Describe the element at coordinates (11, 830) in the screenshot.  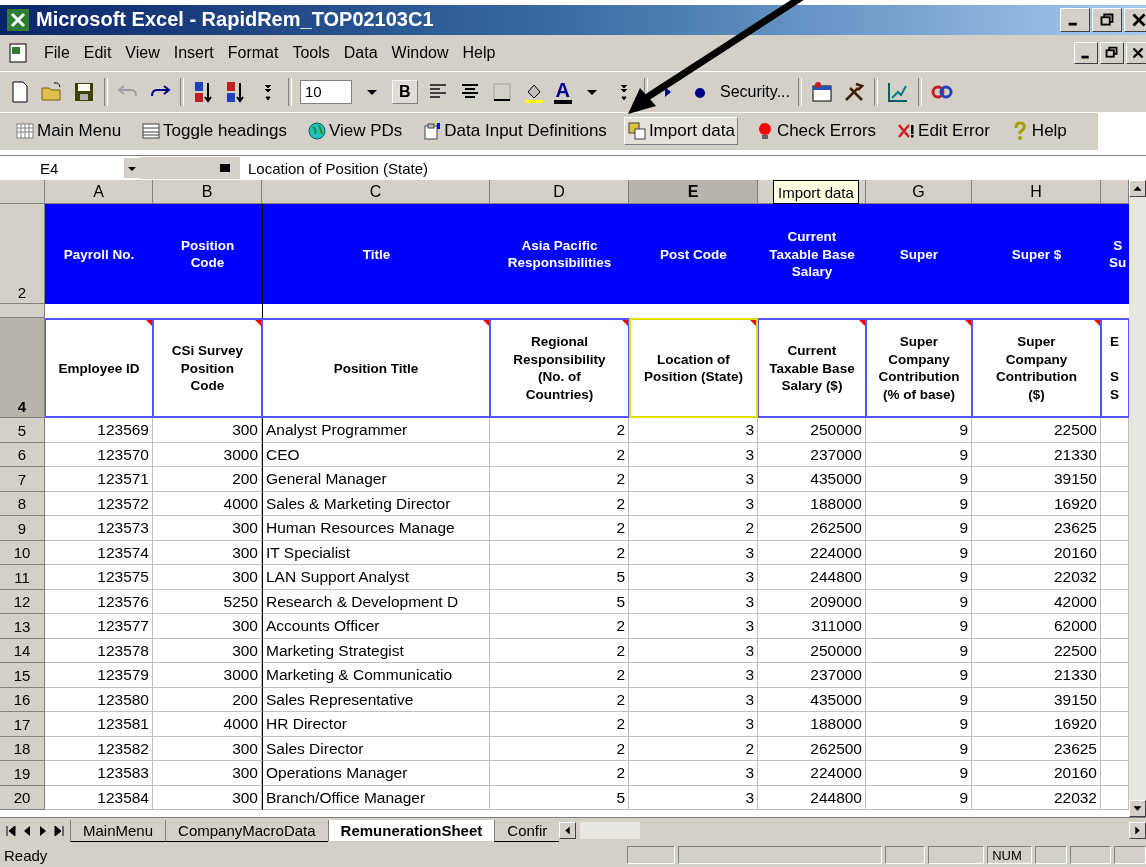
I see `first-sheet-icon` at that location.